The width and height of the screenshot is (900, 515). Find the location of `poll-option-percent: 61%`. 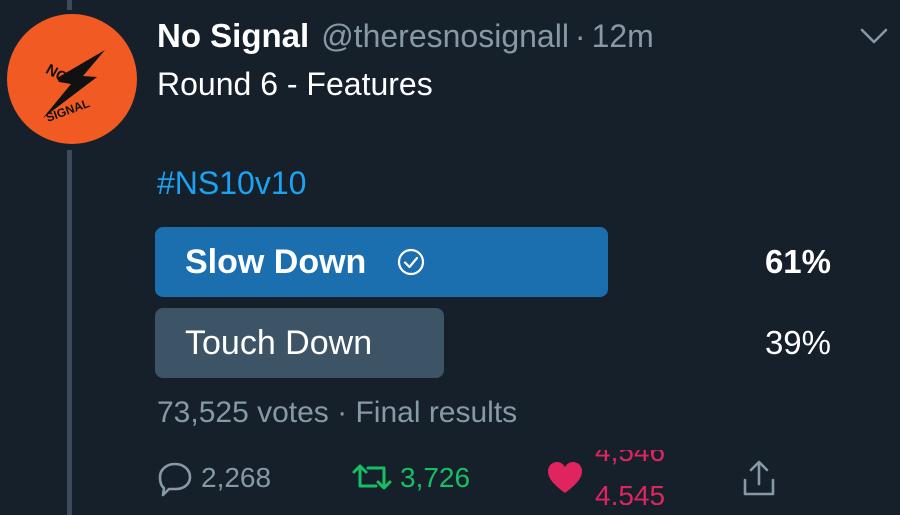

poll-option-percent: 61% is located at coordinates (797, 261).